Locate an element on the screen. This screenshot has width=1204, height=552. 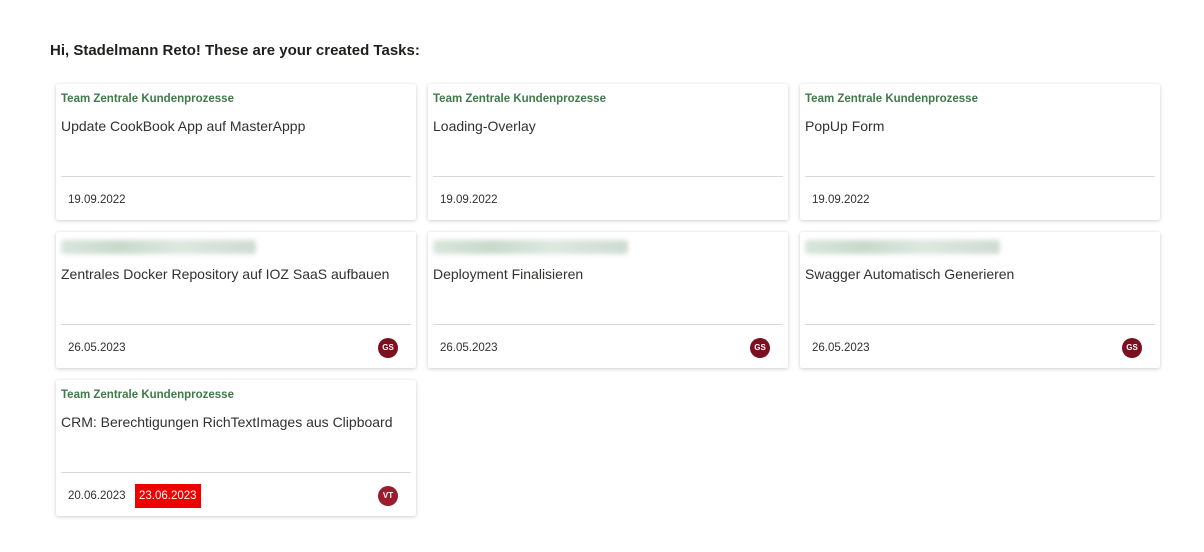
task-title: Loading-Overlay is located at coordinates (484, 126).